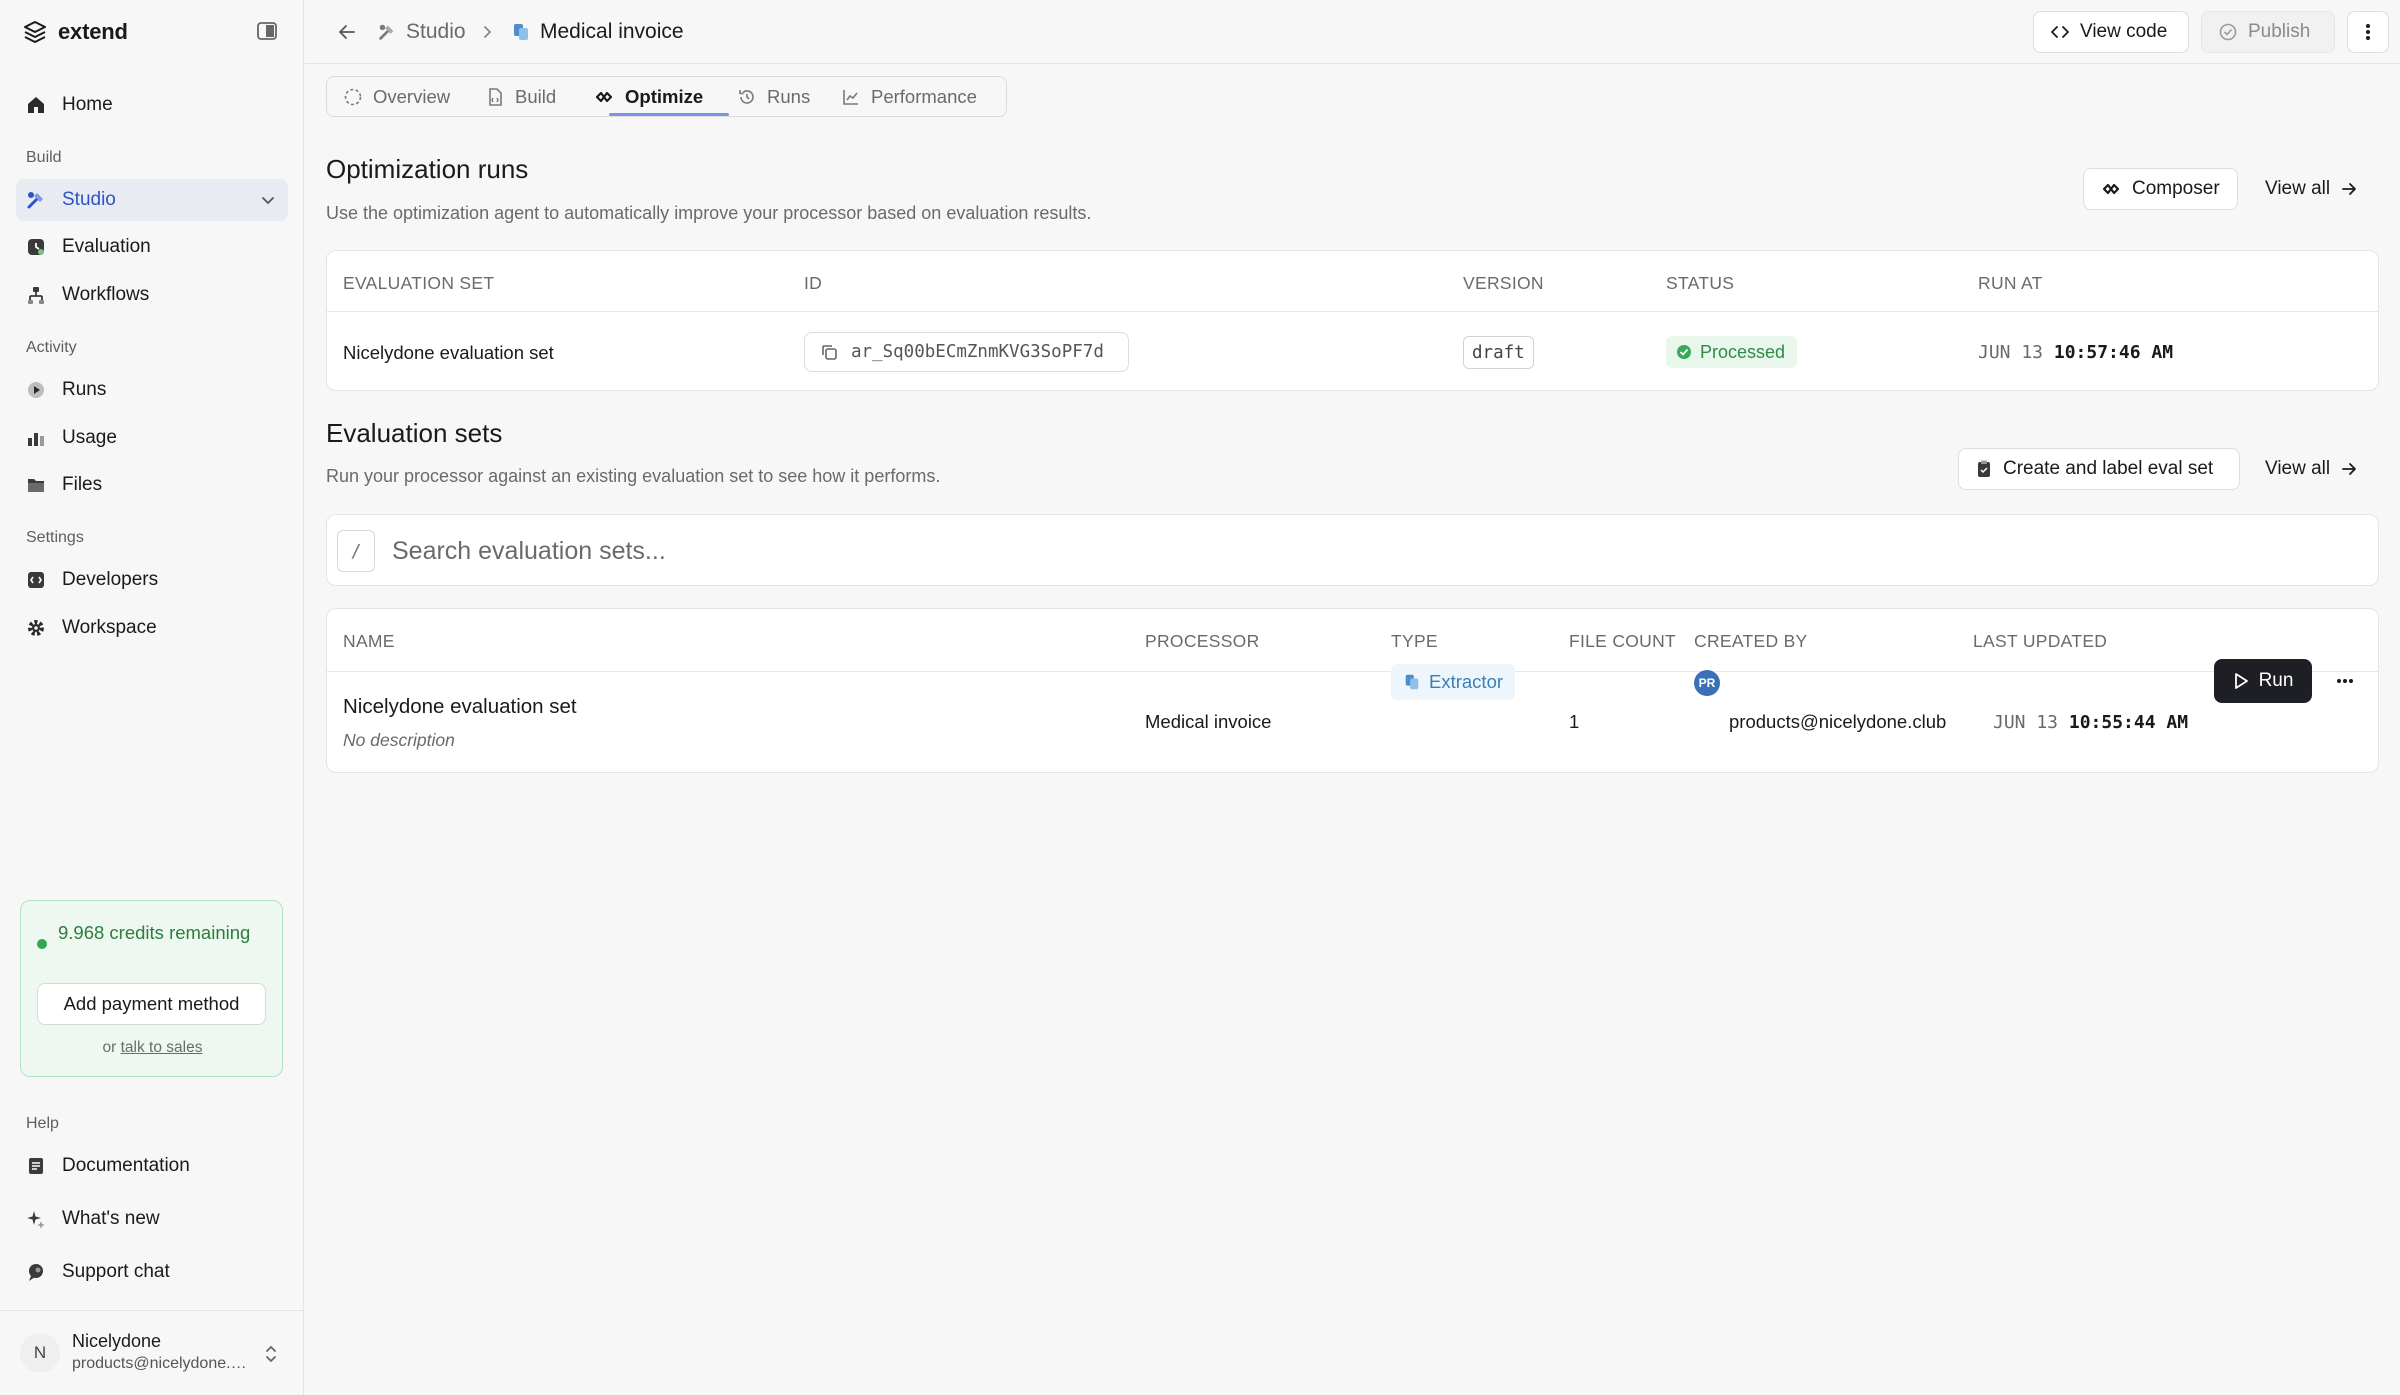 The image size is (2400, 1395). Describe the element at coordinates (2268, 32) in the screenshot. I see `publish-button: Publish` at that location.